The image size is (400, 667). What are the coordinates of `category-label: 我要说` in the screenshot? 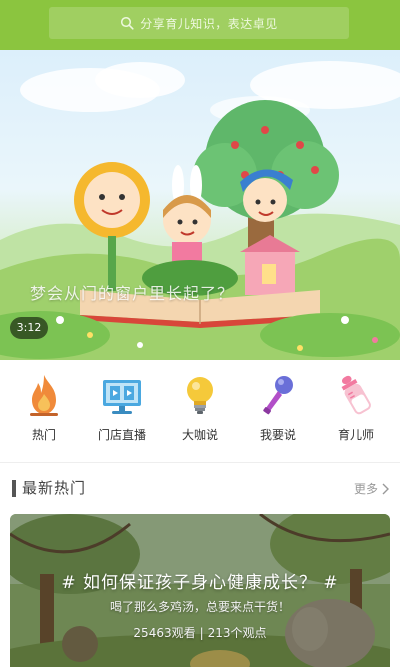 It's located at (277, 435).